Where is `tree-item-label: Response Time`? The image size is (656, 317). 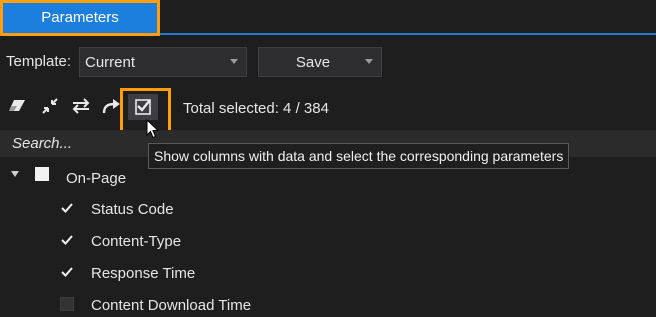 tree-item-label: Response Time is located at coordinates (143, 273).